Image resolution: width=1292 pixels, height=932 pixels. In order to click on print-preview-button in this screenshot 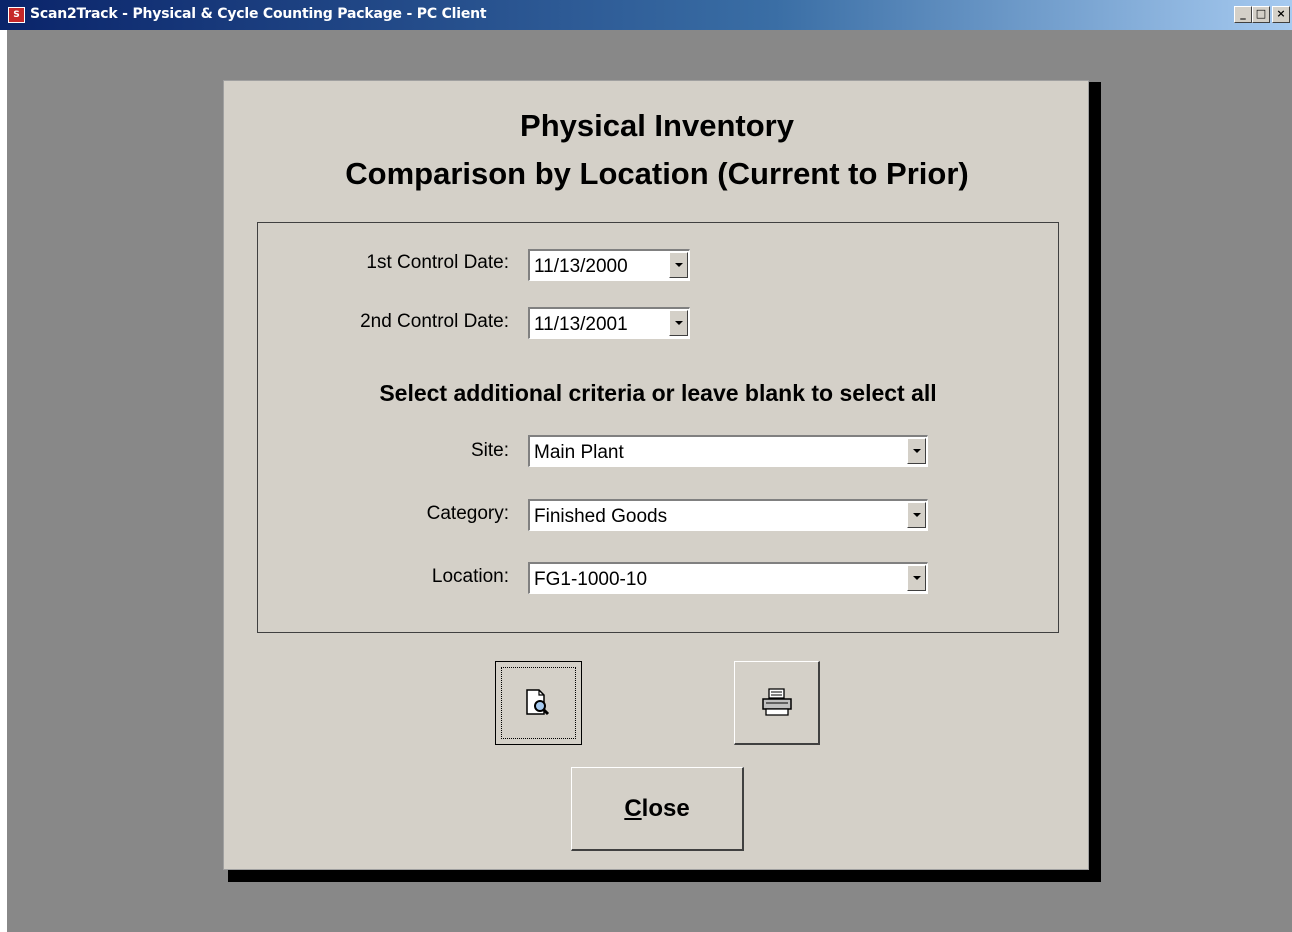, I will do `click(538, 703)`.